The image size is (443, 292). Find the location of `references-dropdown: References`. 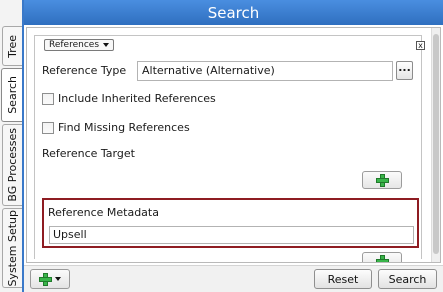

references-dropdown: References is located at coordinates (79, 45).